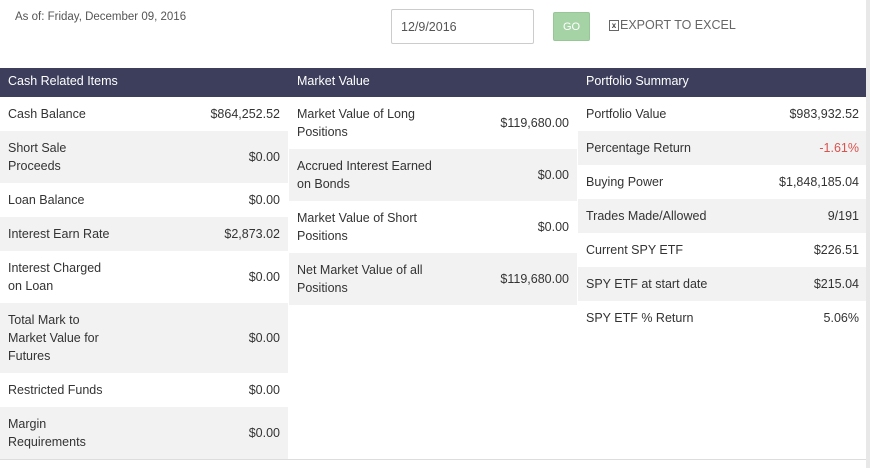 The width and height of the screenshot is (870, 468). I want to click on row-value: $1,848,185.04, so click(819, 182).